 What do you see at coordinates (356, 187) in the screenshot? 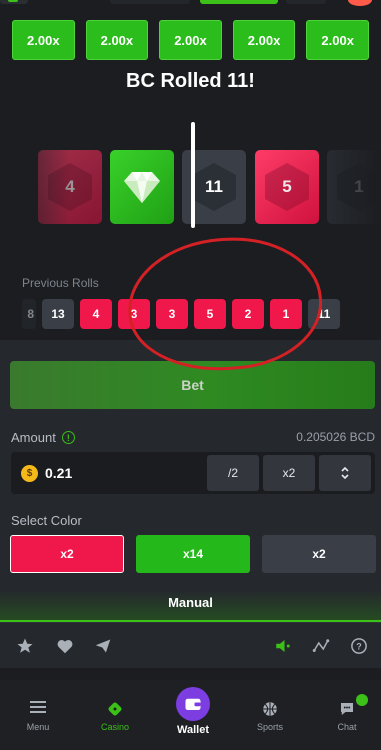
I see `strip-fade-right` at bounding box center [356, 187].